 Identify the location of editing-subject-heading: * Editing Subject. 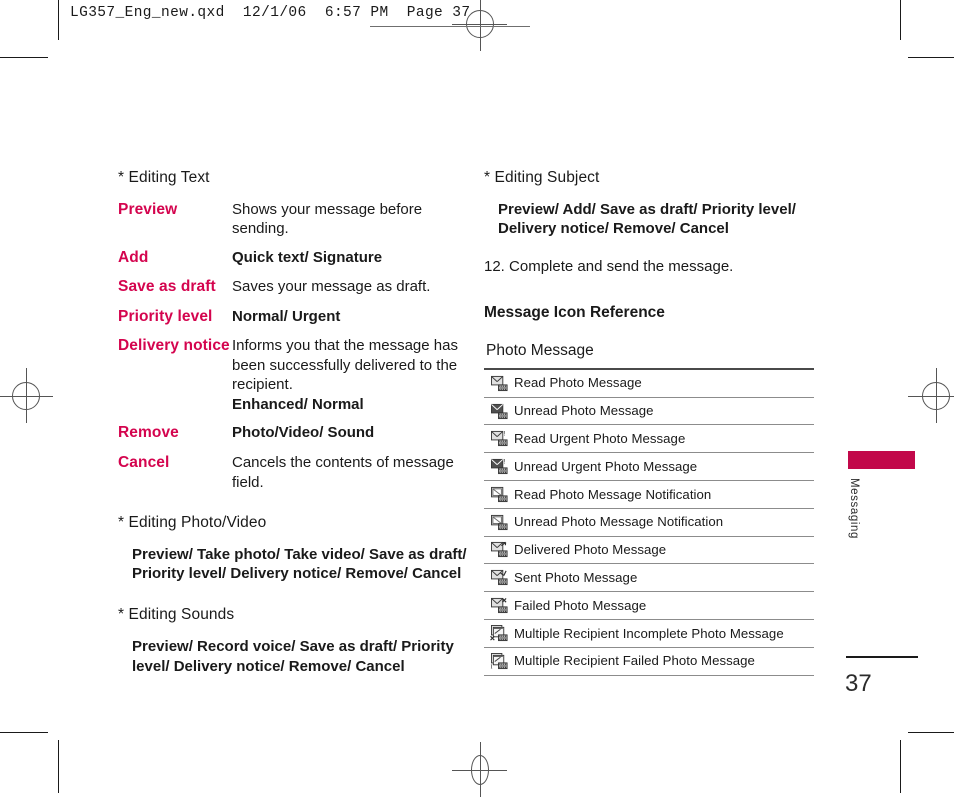
(649, 178).